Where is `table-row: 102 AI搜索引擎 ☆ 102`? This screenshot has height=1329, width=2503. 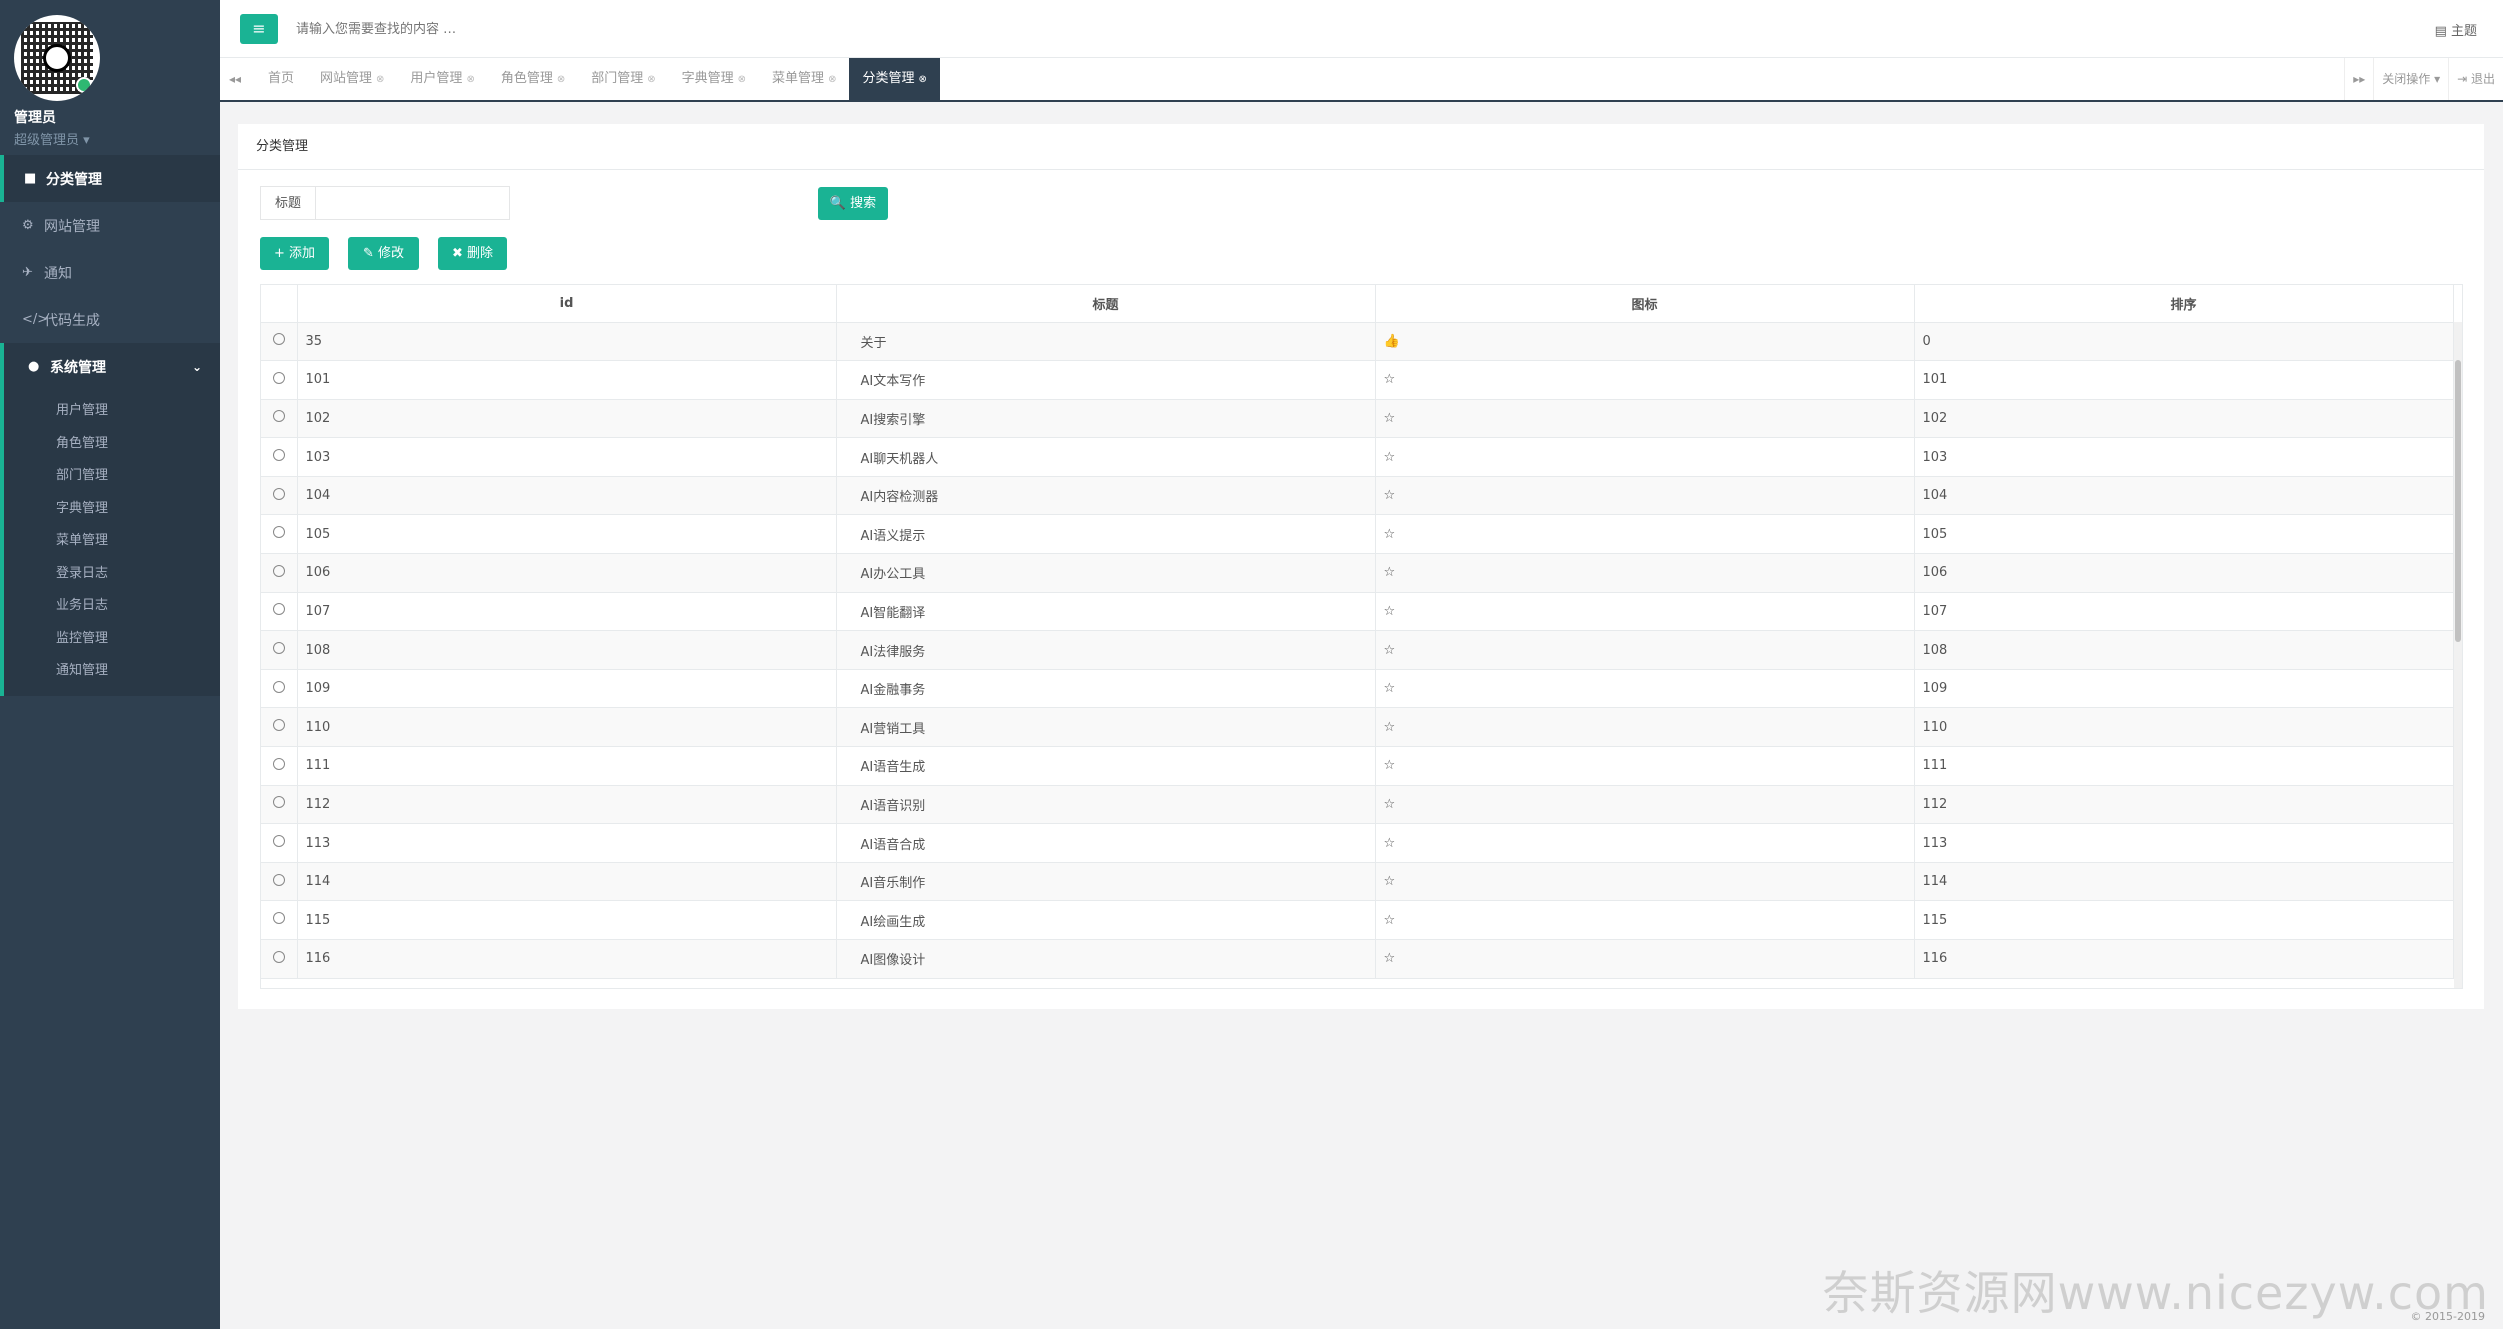
table-row: 102 AI搜索引擎 ☆ 102 is located at coordinates (1357, 419).